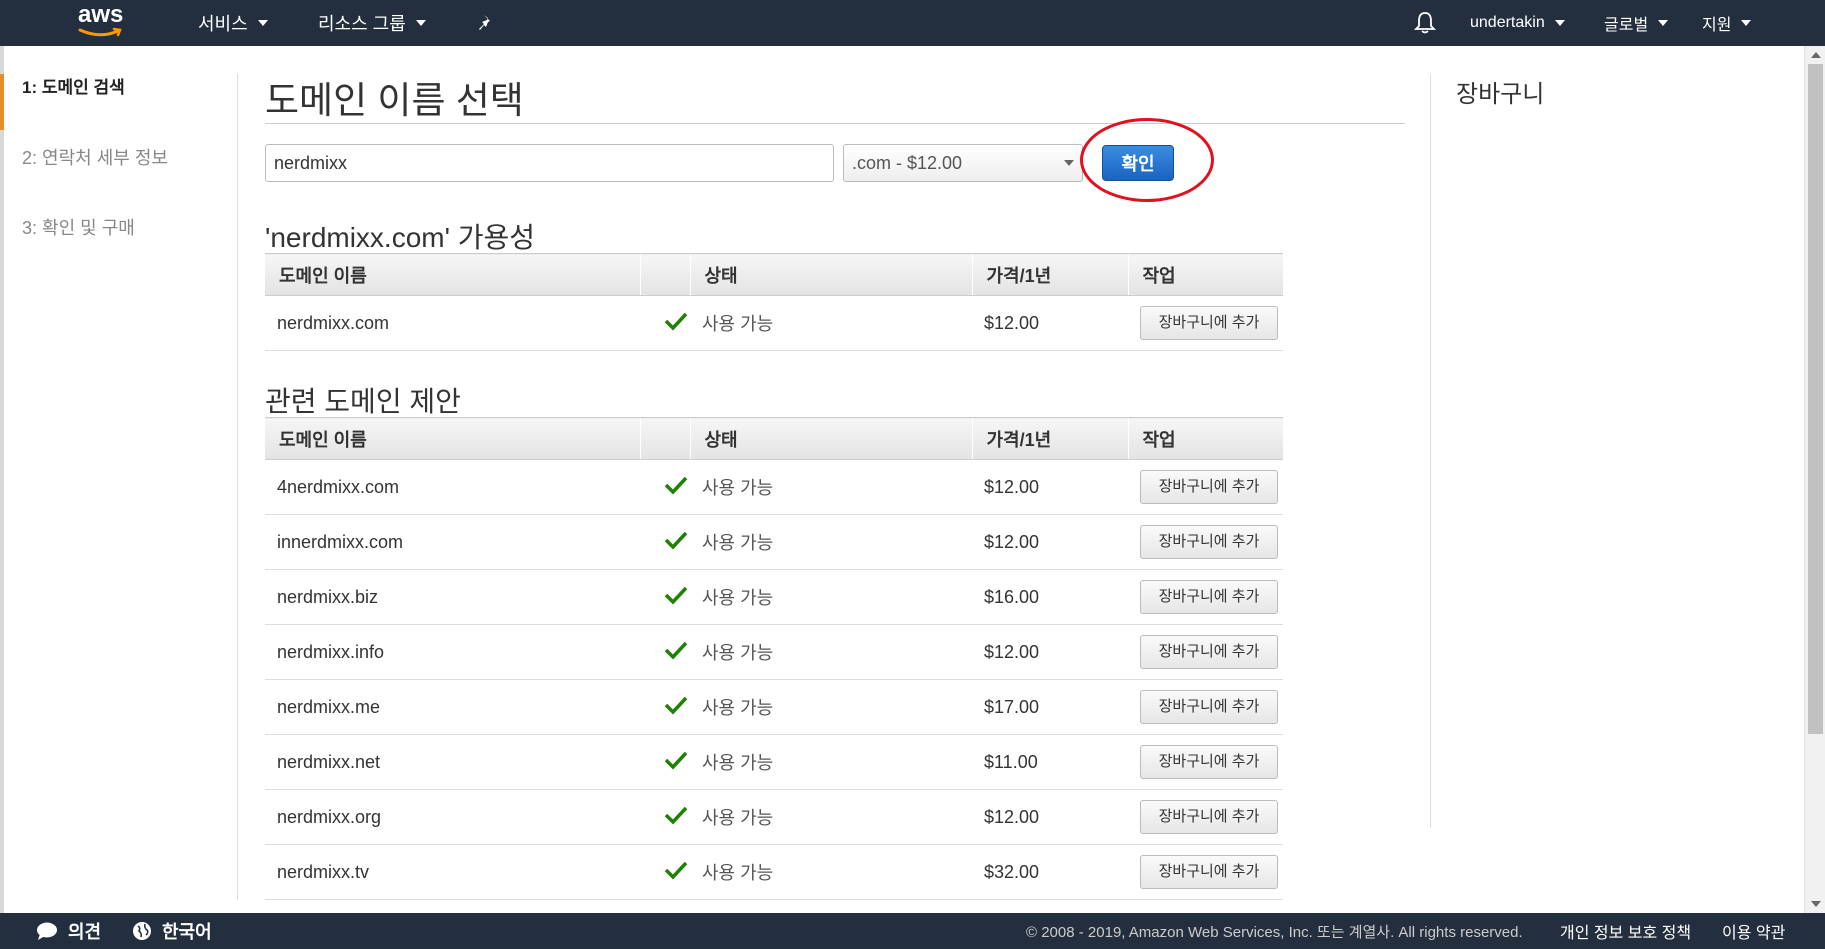 The width and height of the screenshot is (1825, 949). I want to click on page-scrollbar, so click(1814, 479).